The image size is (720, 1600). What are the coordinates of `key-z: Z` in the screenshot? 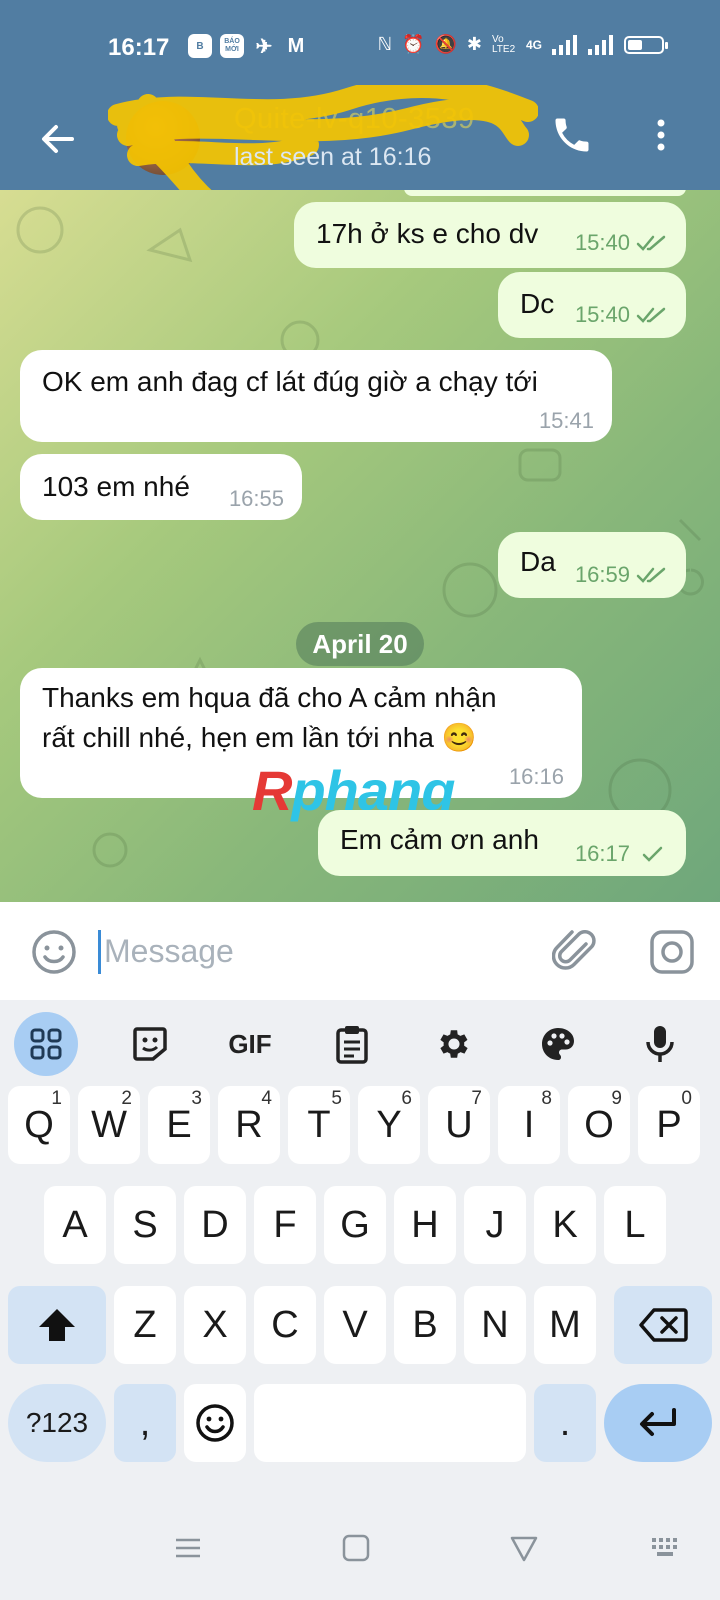 It's located at (145, 1325).